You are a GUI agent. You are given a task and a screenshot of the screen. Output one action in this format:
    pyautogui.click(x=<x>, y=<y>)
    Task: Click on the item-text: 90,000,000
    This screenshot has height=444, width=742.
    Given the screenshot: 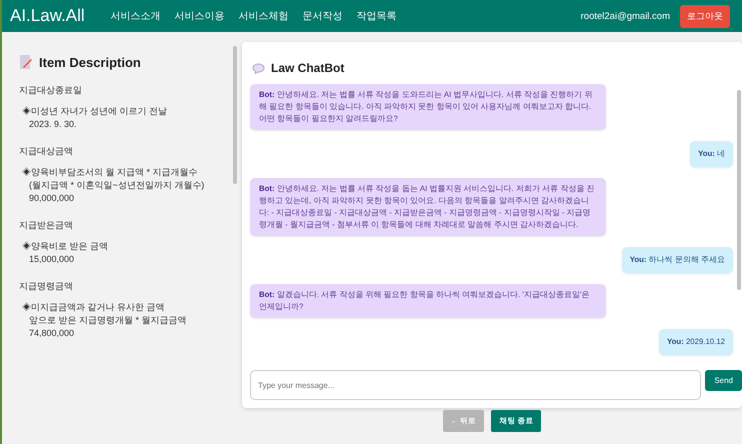 What is the action you would take?
    pyautogui.click(x=52, y=198)
    